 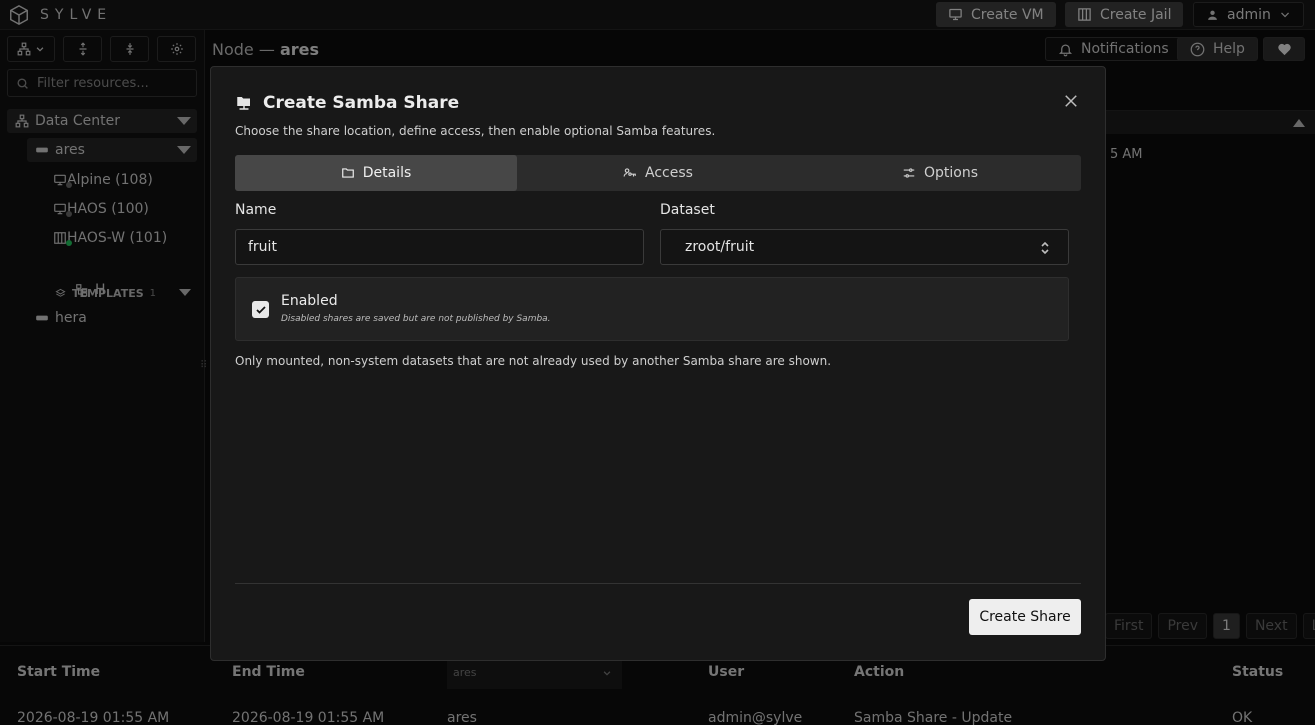 I want to click on enabled-checkbox, so click(x=260, y=309).